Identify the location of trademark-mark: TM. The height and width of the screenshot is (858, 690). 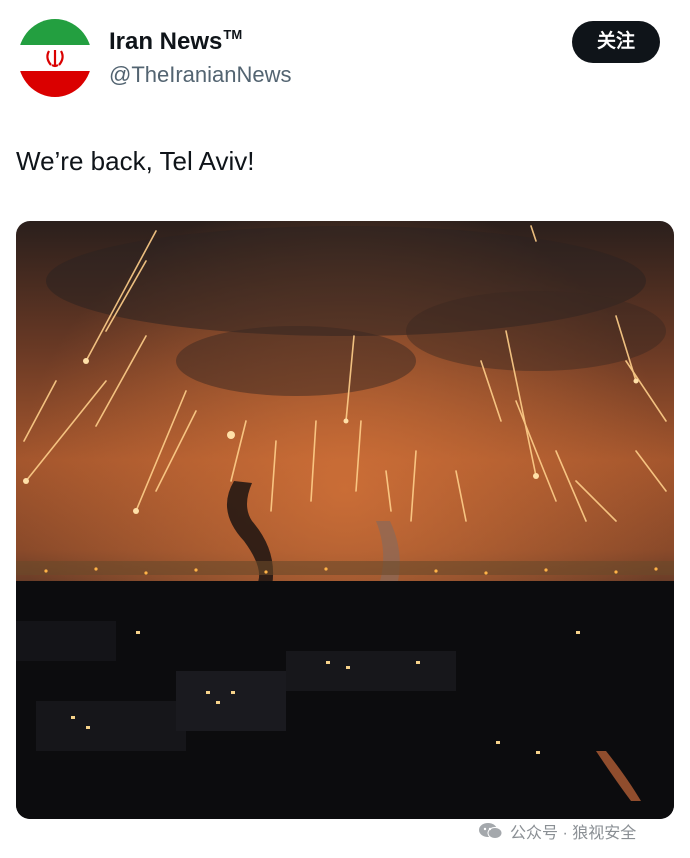
(233, 34).